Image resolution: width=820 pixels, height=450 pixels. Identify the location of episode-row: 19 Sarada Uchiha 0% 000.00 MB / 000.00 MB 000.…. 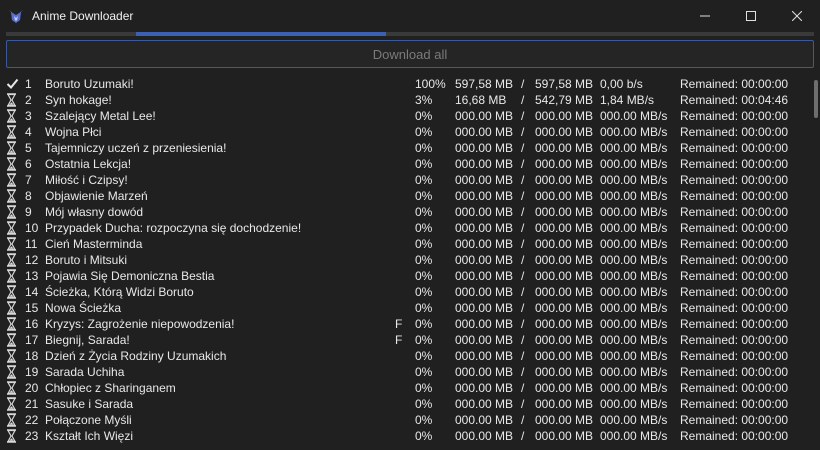
(406, 372).